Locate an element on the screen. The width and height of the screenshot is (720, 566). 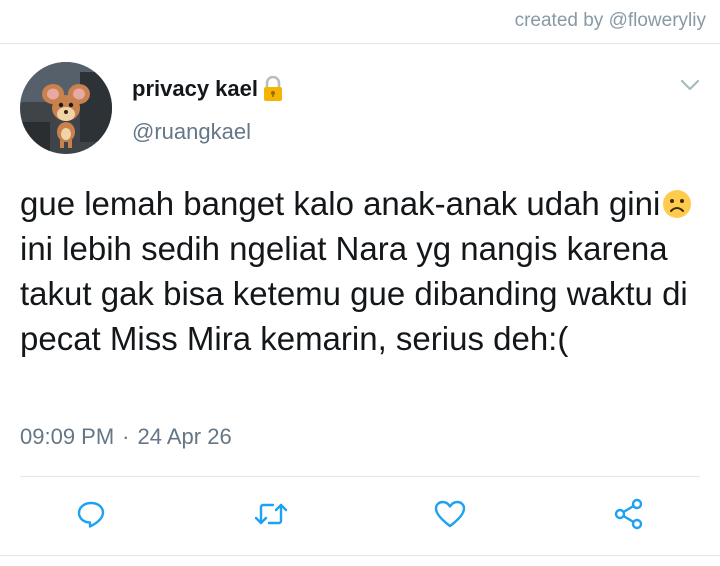
retweet-button is located at coordinates (271, 516).